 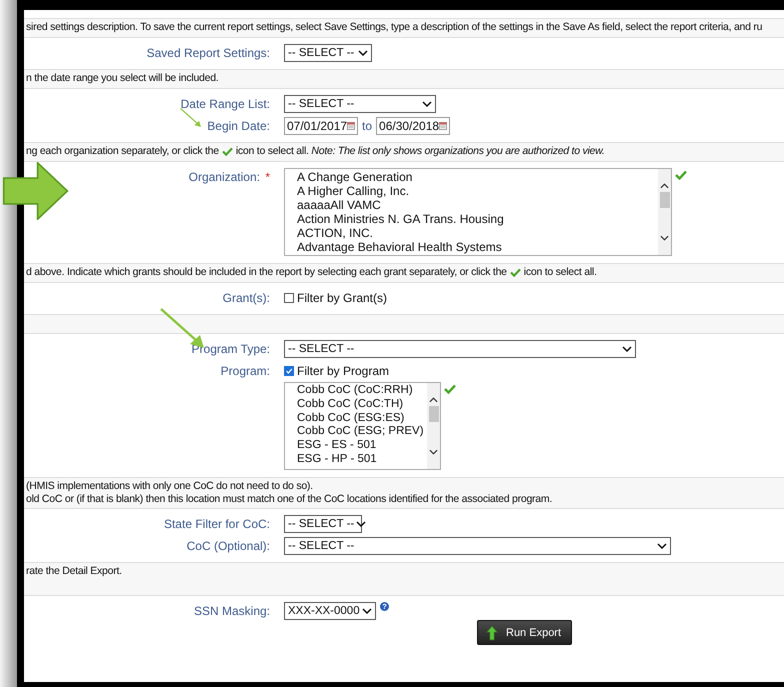 What do you see at coordinates (394, 27) in the screenshot?
I see `description-text: sired settings description. To save the current report settings, select Save Settings, type a description of the settings in the Save As field, select the report criteria, and ru` at bounding box center [394, 27].